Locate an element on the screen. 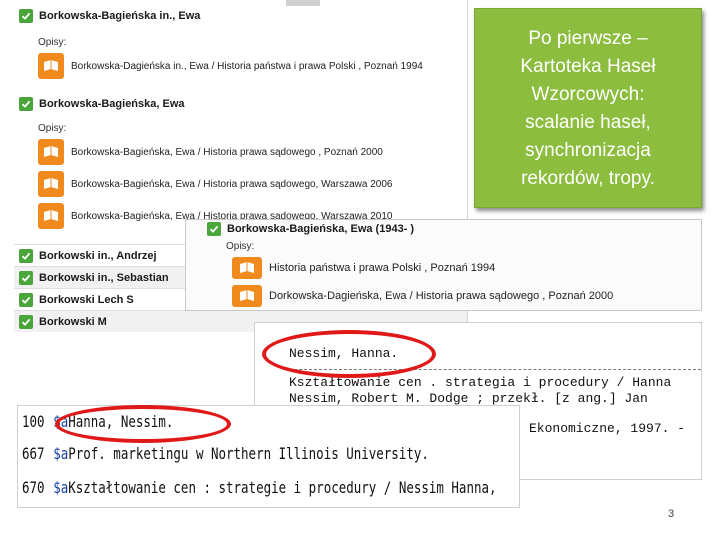  caption-line: scalanie haseł, is located at coordinates (588, 122).